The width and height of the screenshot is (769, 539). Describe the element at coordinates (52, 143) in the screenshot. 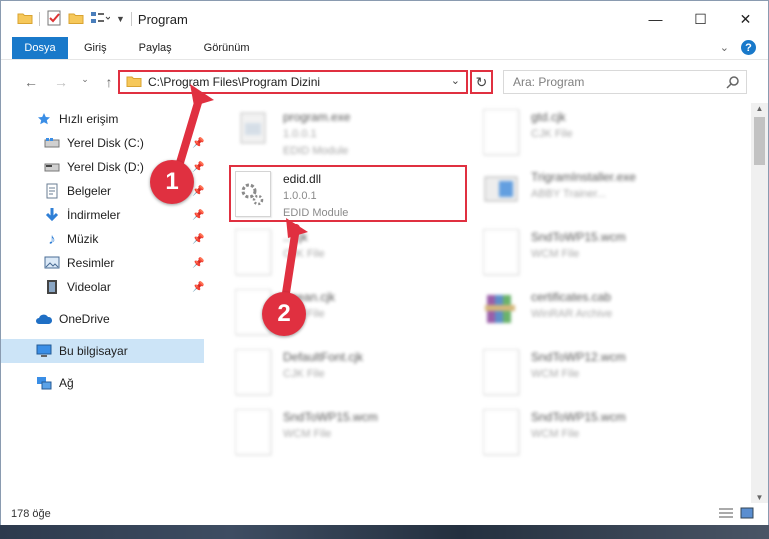

I see `drive-icon` at that location.